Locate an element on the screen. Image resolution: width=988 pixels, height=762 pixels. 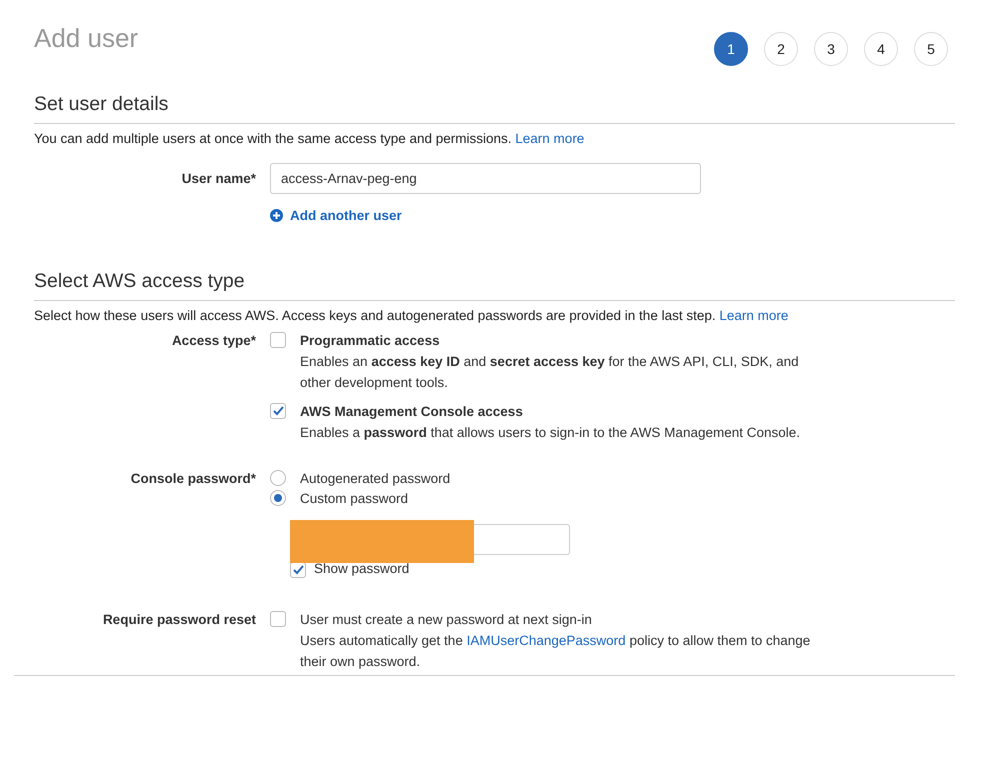
page-title: Add user is located at coordinates (86, 38).